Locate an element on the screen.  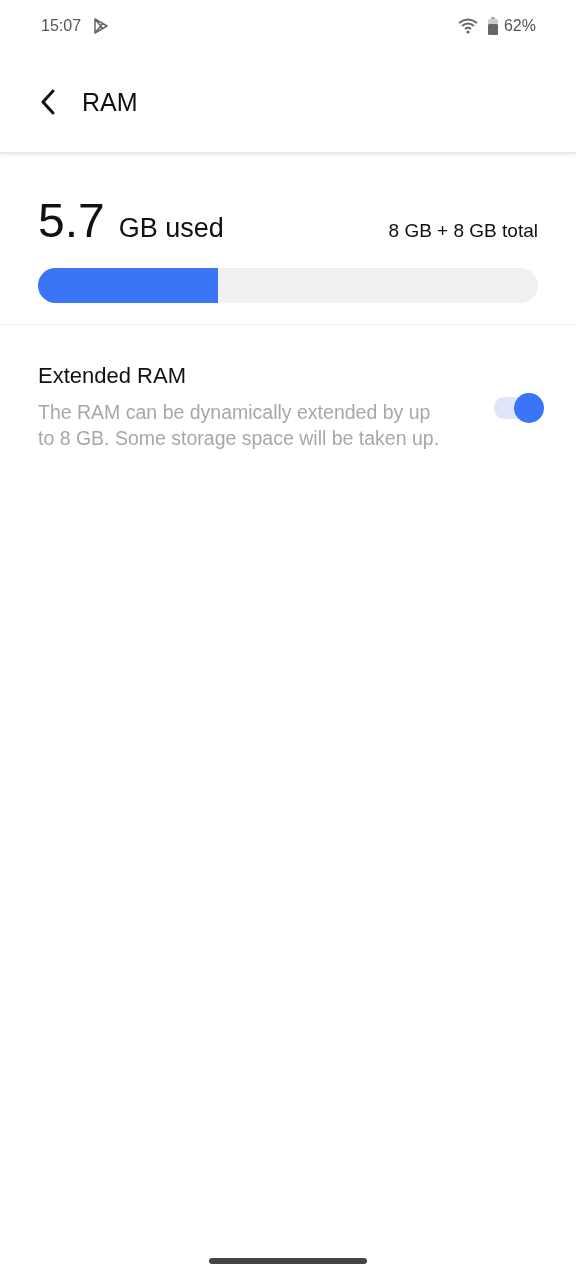
battery-icon is located at coordinates (492, 26).